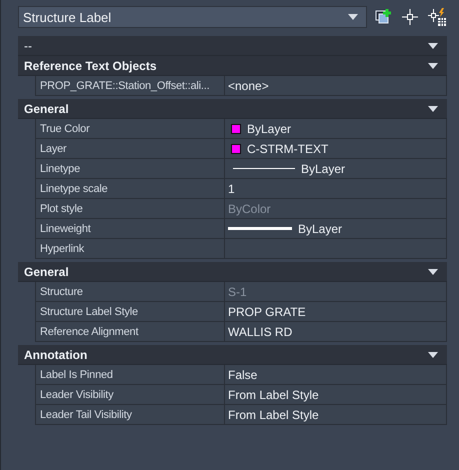 The image size is (459, 470). Describe the element at coordinates (192, 17) in the screenshot. I see `object-dropdown: Structure Label` at that location.